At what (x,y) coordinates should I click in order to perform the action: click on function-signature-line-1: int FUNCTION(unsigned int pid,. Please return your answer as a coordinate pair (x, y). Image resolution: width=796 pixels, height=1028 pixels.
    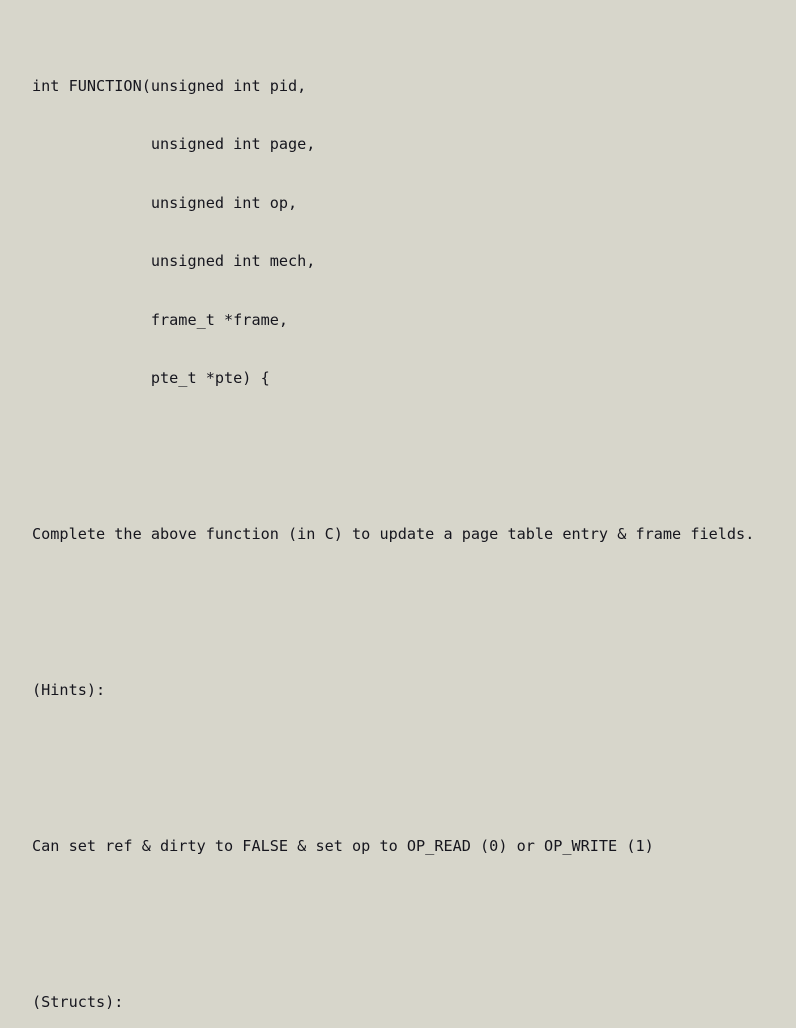
    Looking at the image, I should click on (169, 85).